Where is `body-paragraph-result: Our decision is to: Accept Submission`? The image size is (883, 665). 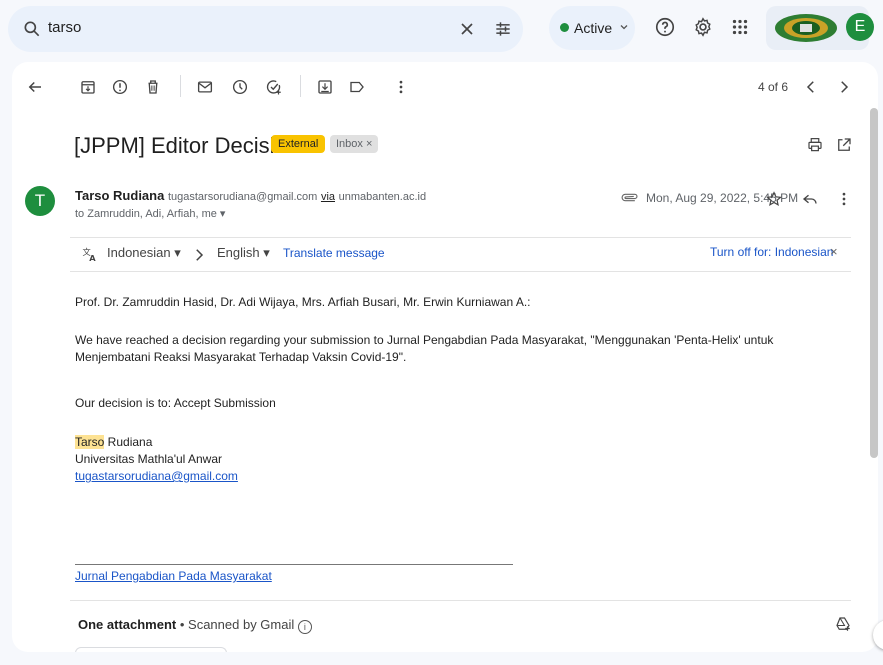
body-paragraph-result: Our decision is to: Accept Submission is located at coordinates (175, 403).